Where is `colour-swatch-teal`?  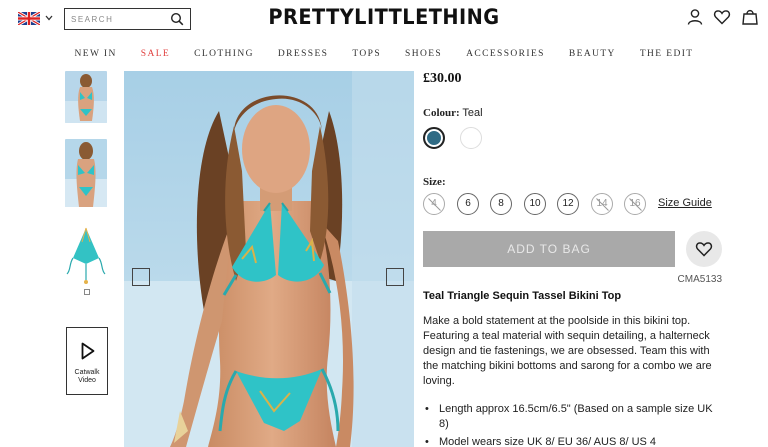 colour-swatch-teal is located at coordinates (434, 138).